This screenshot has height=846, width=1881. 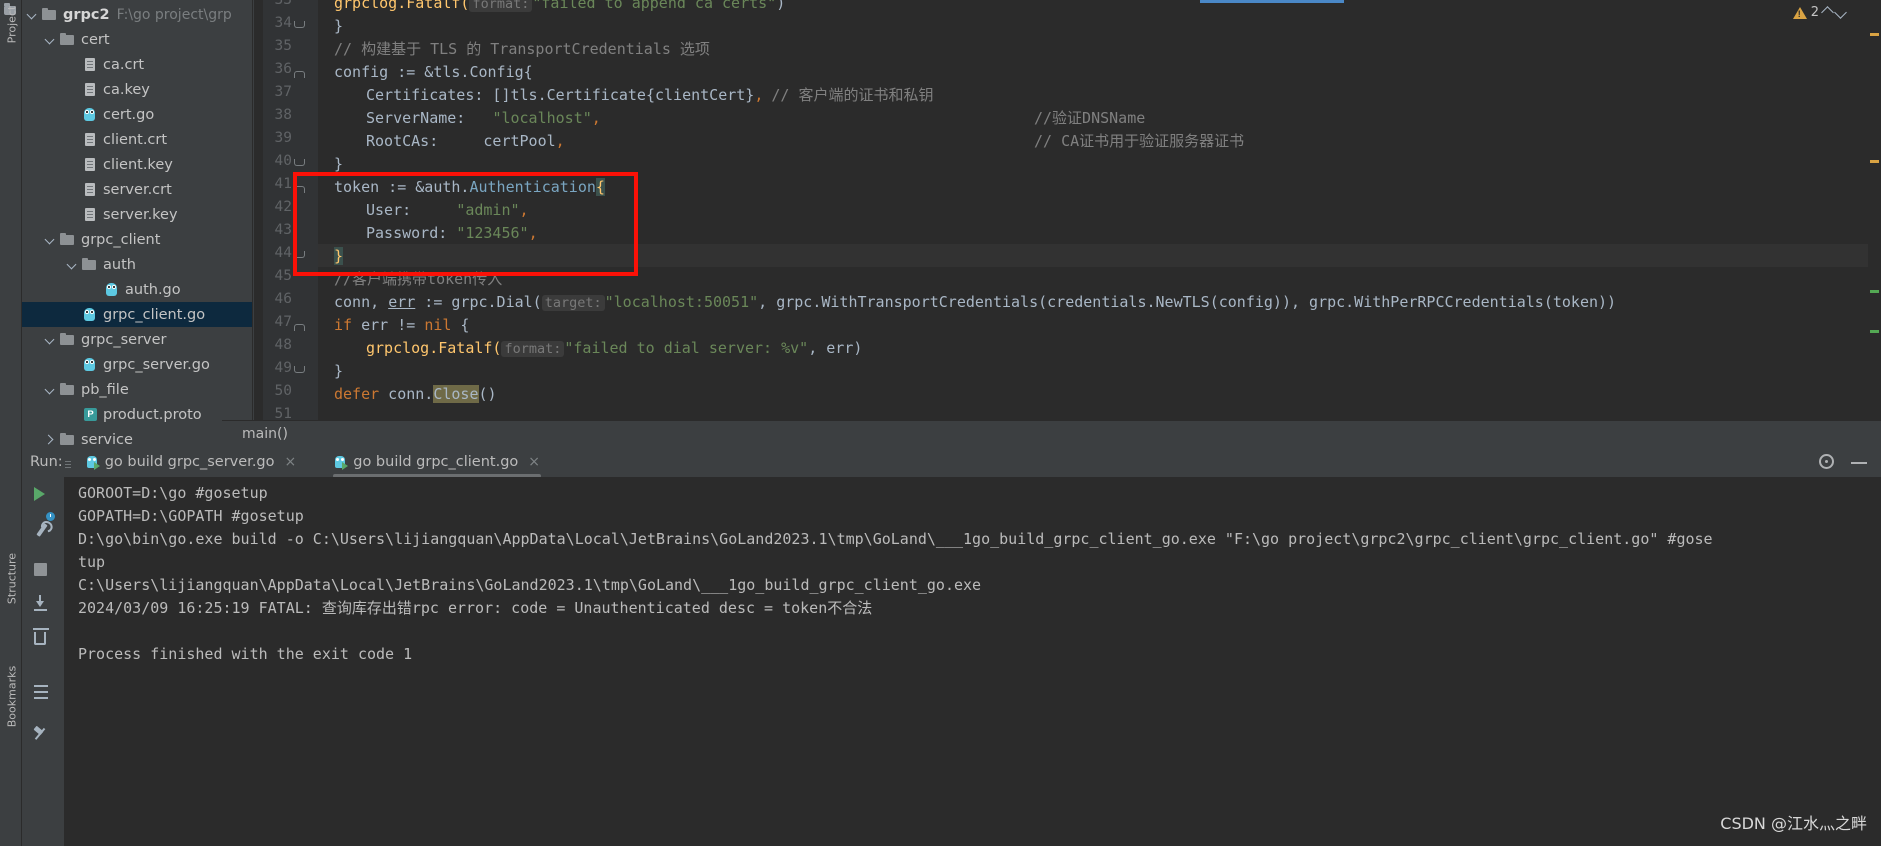 What do you see at coordinates (137, 289) in the screenshot?
I see `tree-item-auth-go: auth.go` at bounding box center [137, 289].